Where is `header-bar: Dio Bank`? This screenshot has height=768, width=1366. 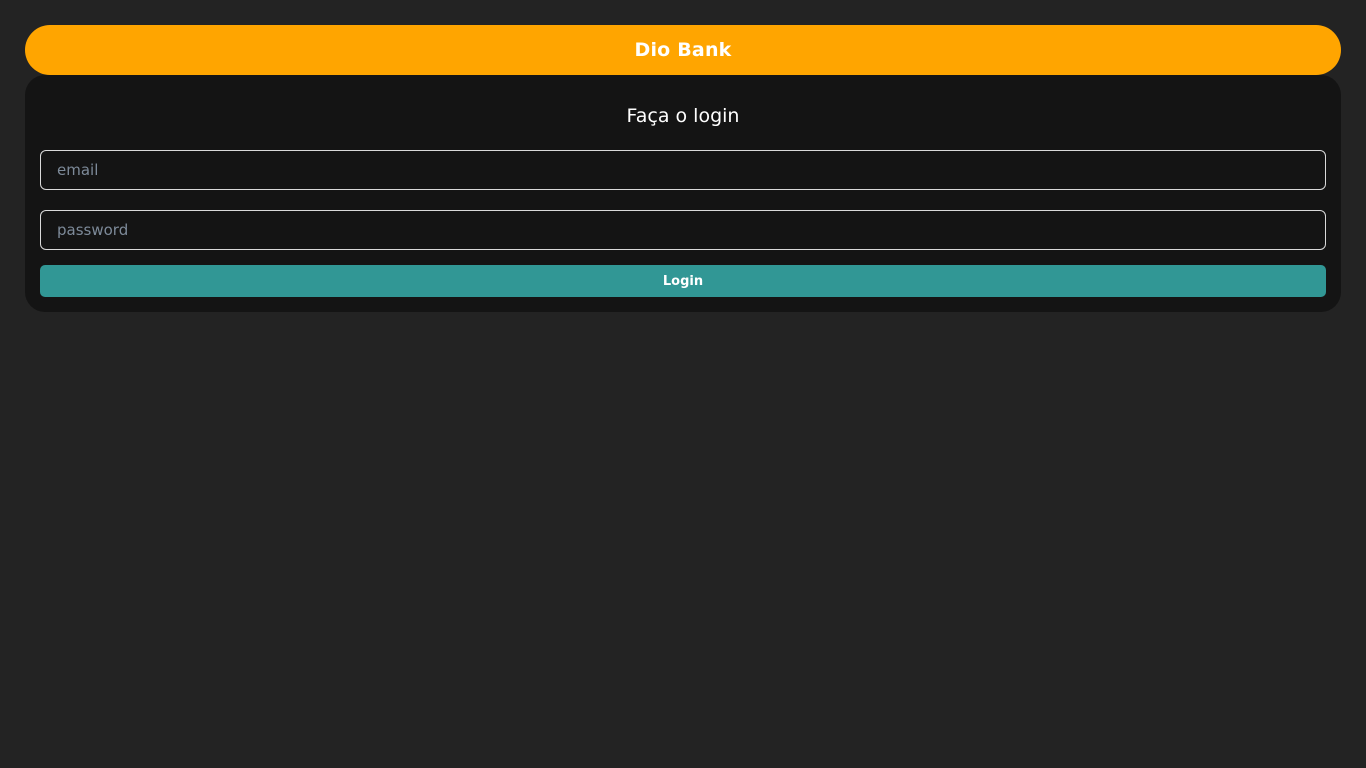 header-bar: Dio Bank is located at coordinates (683, 50).